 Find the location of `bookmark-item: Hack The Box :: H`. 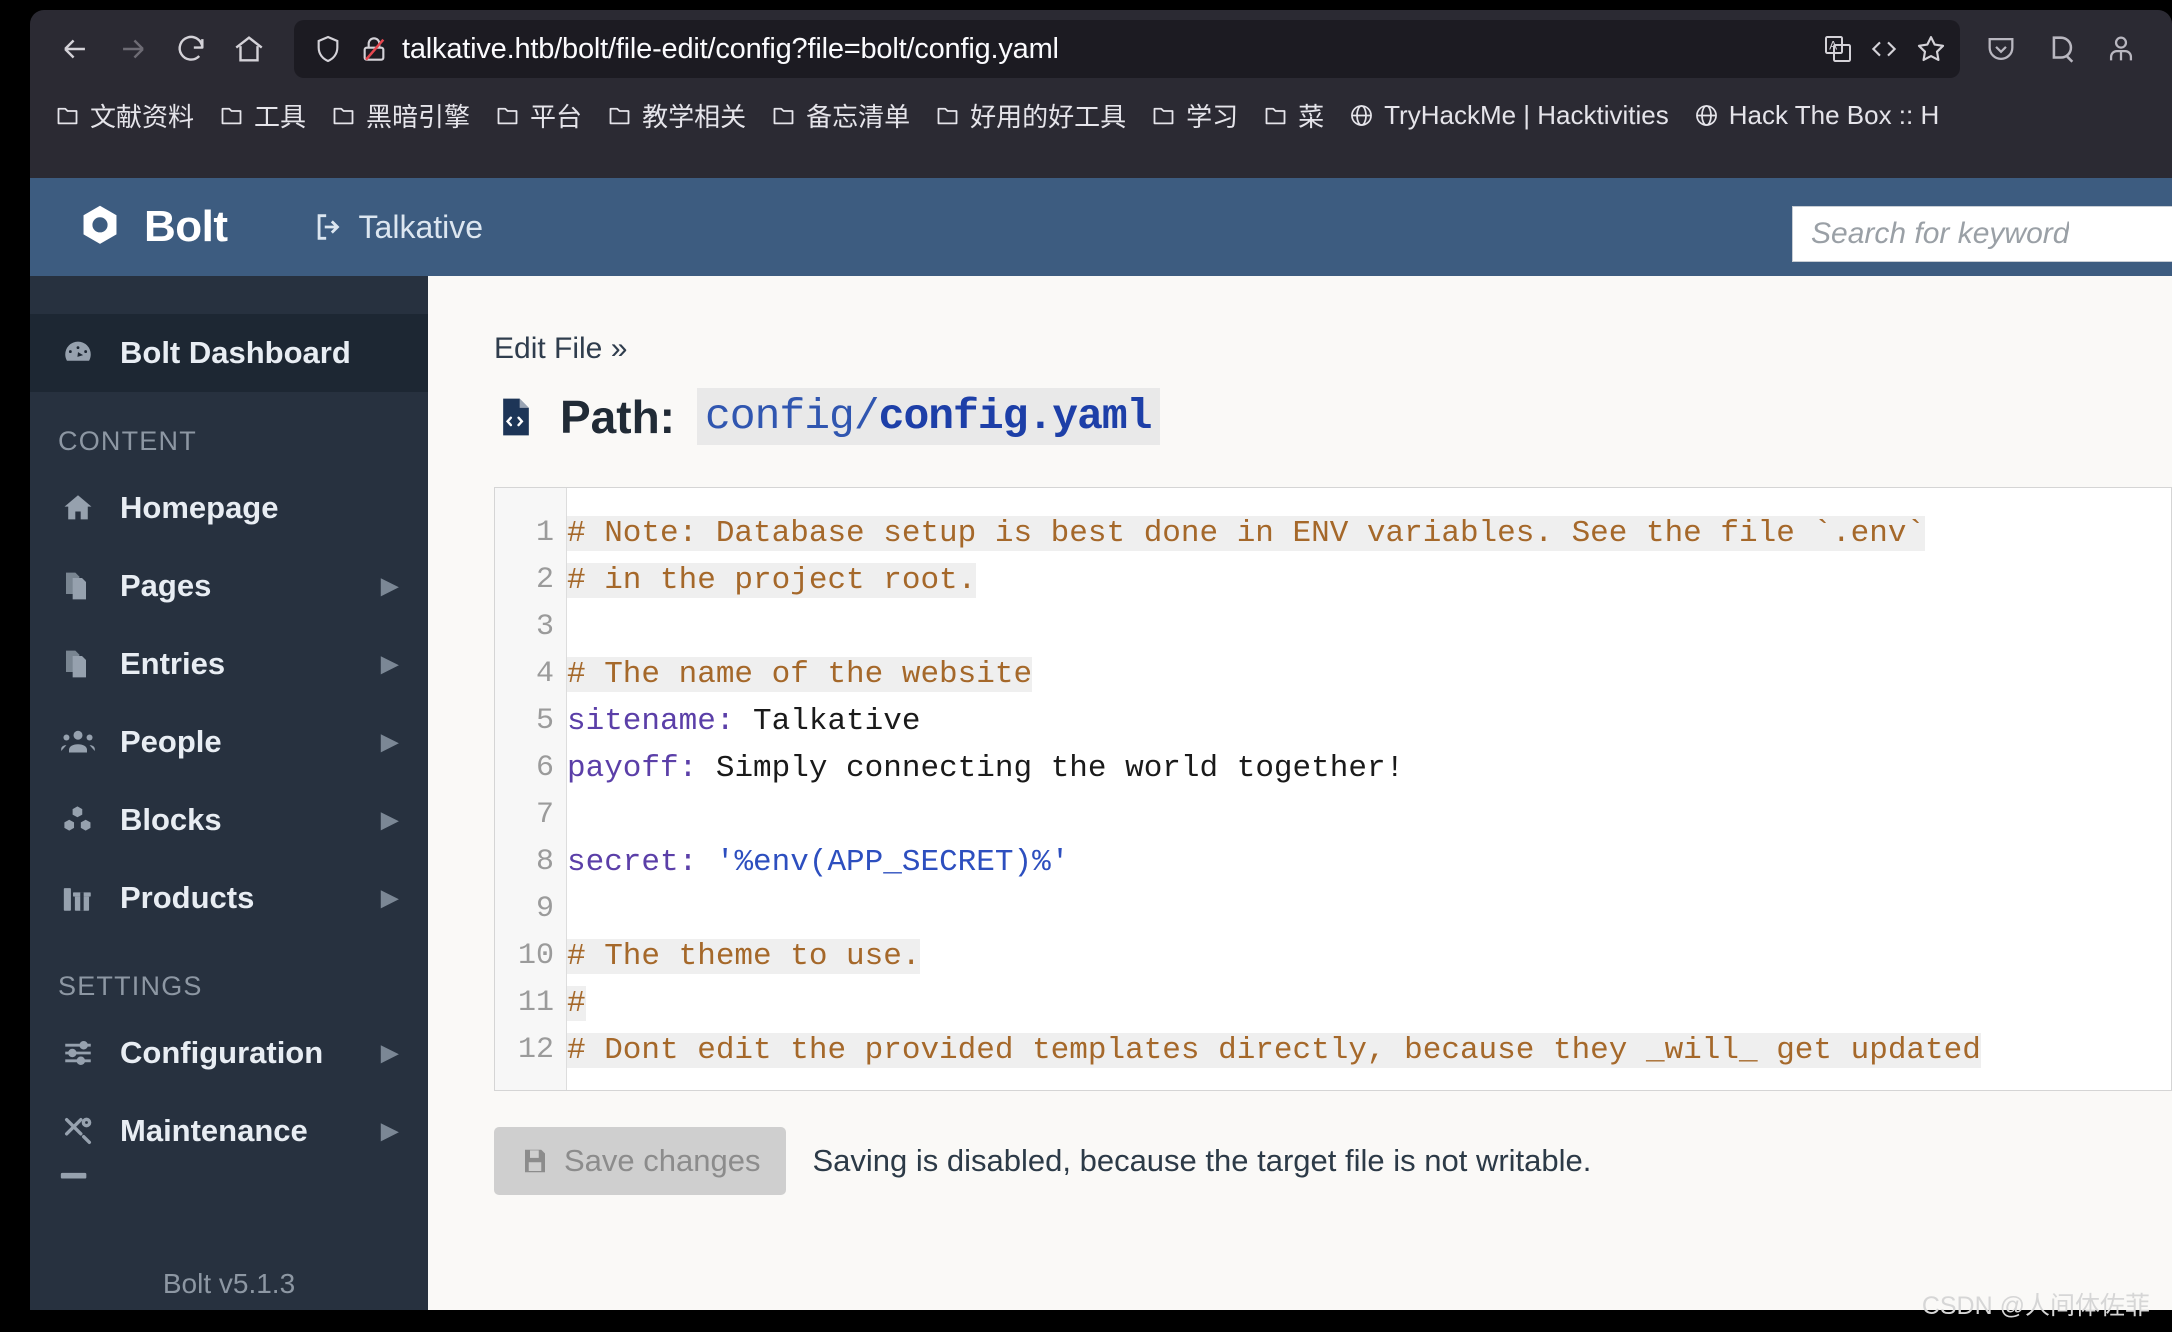

bookmark-item: Hack The Box :: H is located at coordinates (1816, 115).